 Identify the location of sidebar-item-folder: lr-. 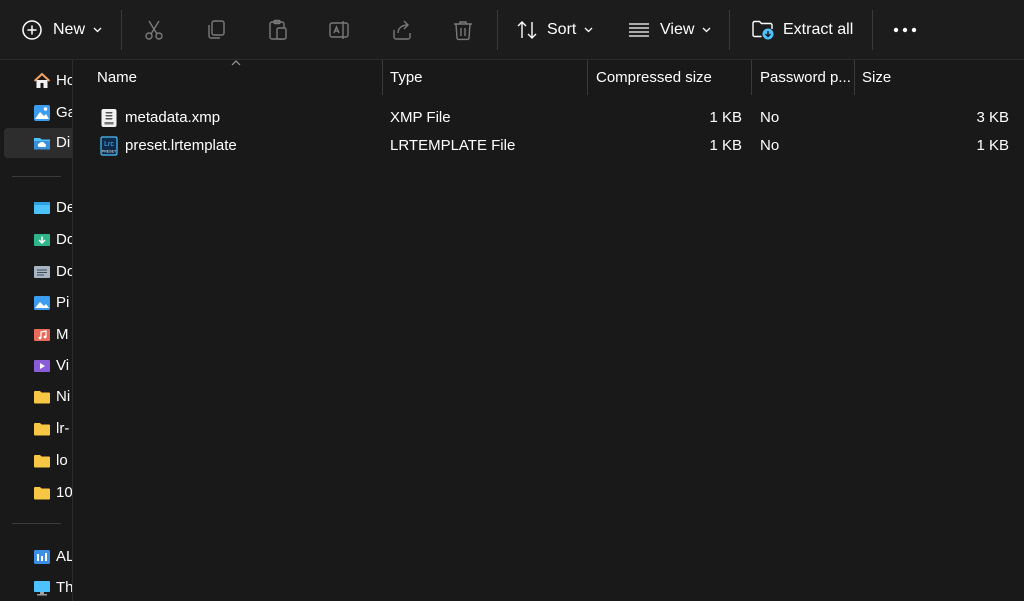
(36, 429).